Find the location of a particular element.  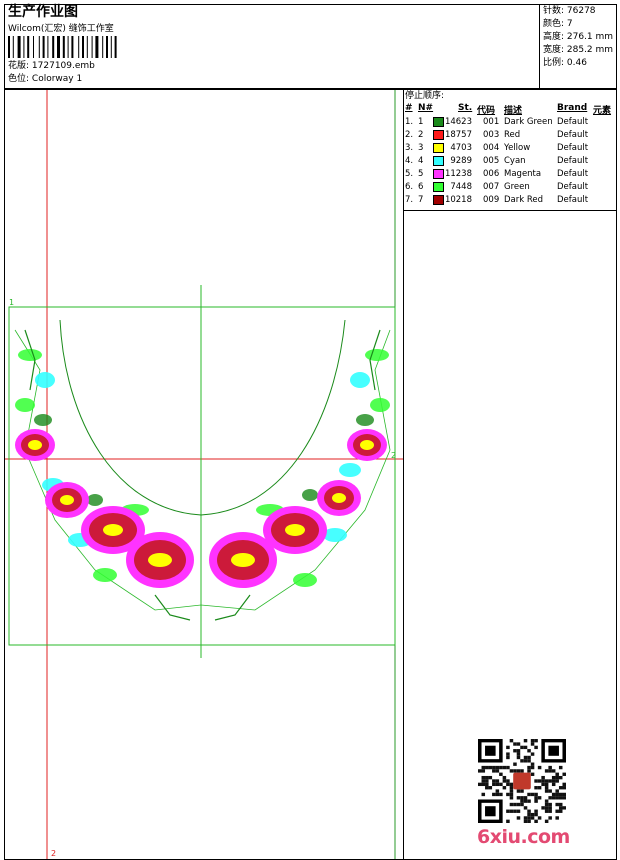

page-title: 生产作业图 is located at coordinates (43, 12).